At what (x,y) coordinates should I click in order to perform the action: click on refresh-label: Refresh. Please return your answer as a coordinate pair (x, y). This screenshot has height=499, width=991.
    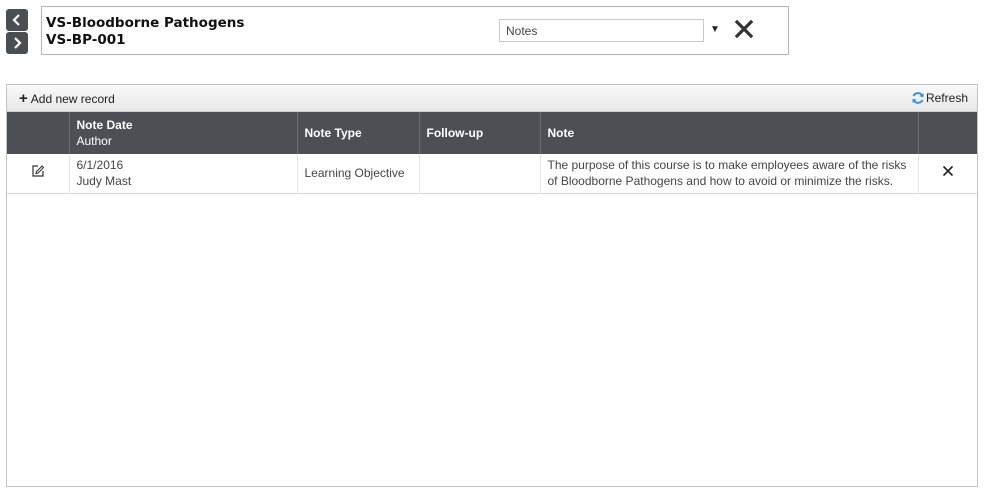
    Looking at the image, I should click on (946, 98).